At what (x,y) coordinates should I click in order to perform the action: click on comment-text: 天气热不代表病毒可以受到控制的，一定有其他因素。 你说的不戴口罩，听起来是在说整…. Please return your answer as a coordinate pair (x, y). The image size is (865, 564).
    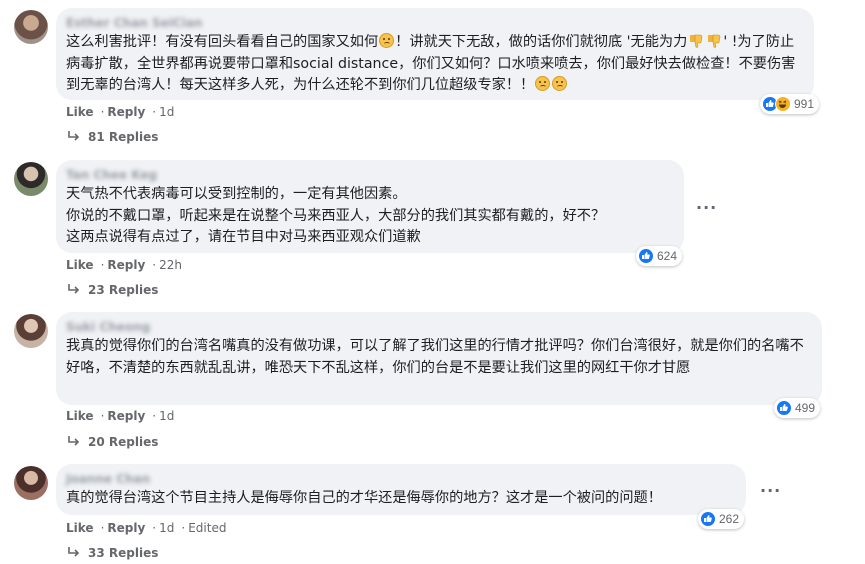
    Looking at the image, I should click on (336, 215).